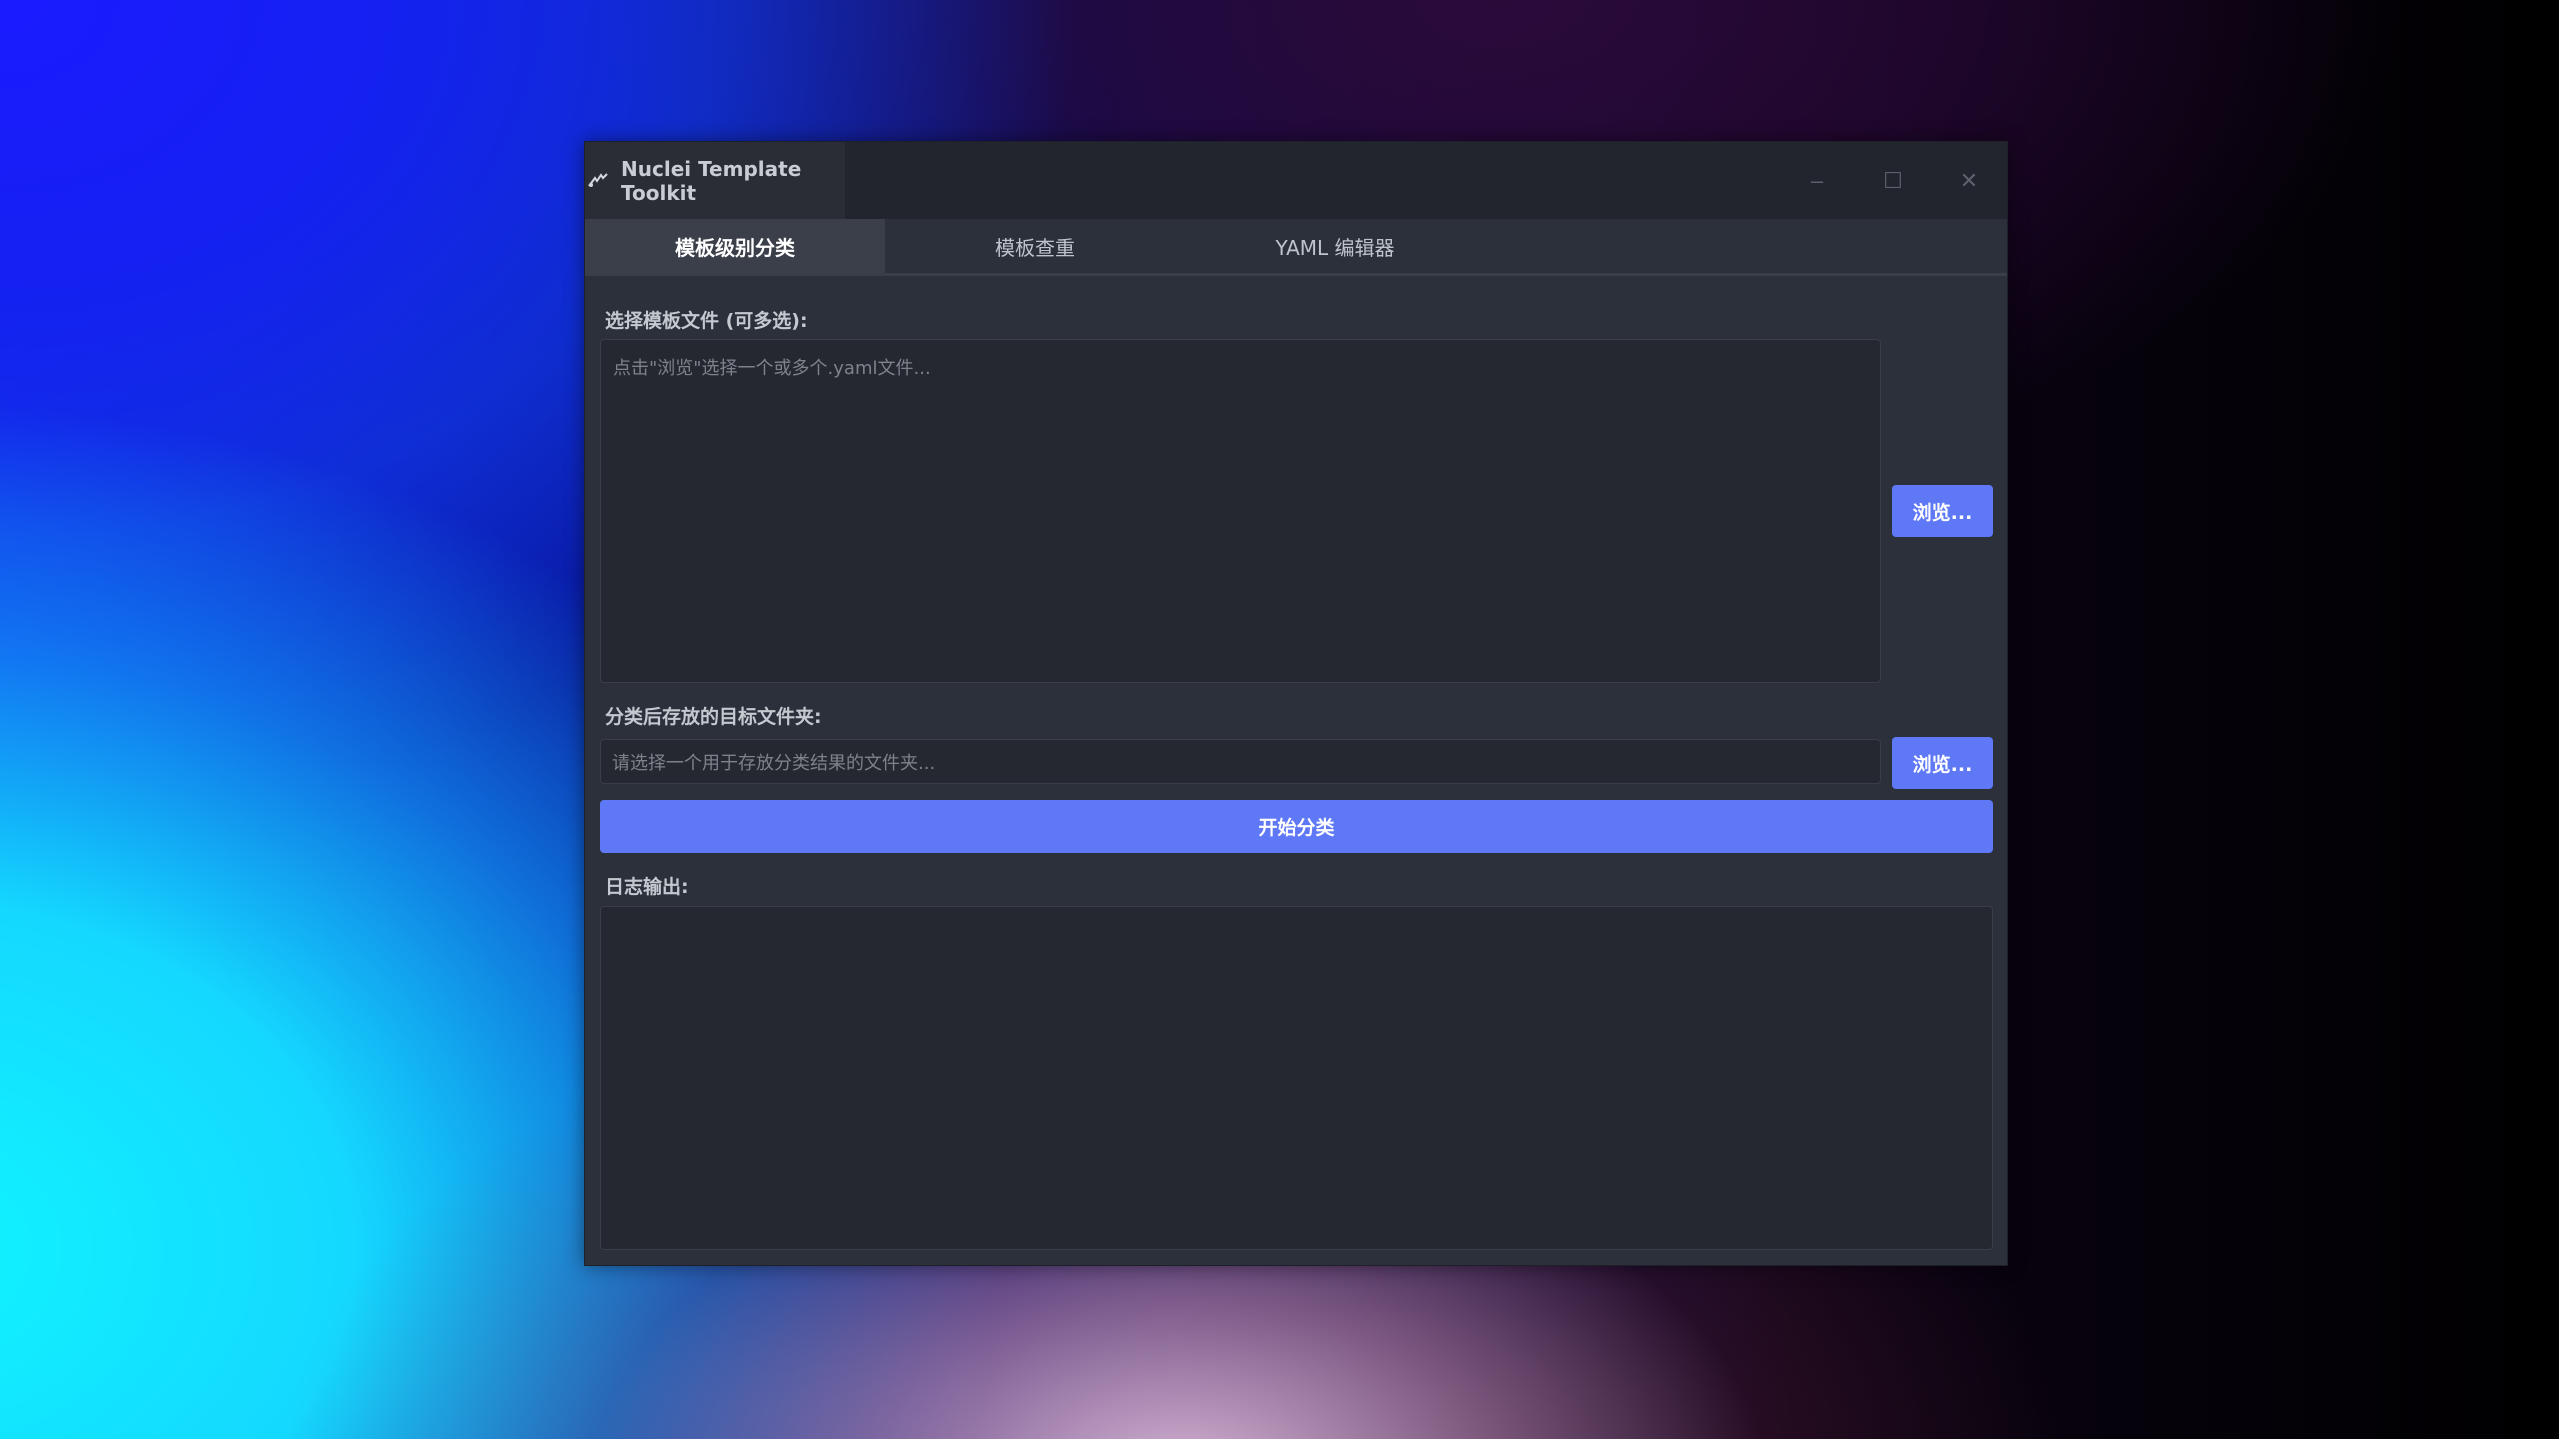  What do you see at coordinates (706, 321) in the screenshot?
I see `template-files-label: 选择模板文件 (可多选):` at bounding box center [706, 321].